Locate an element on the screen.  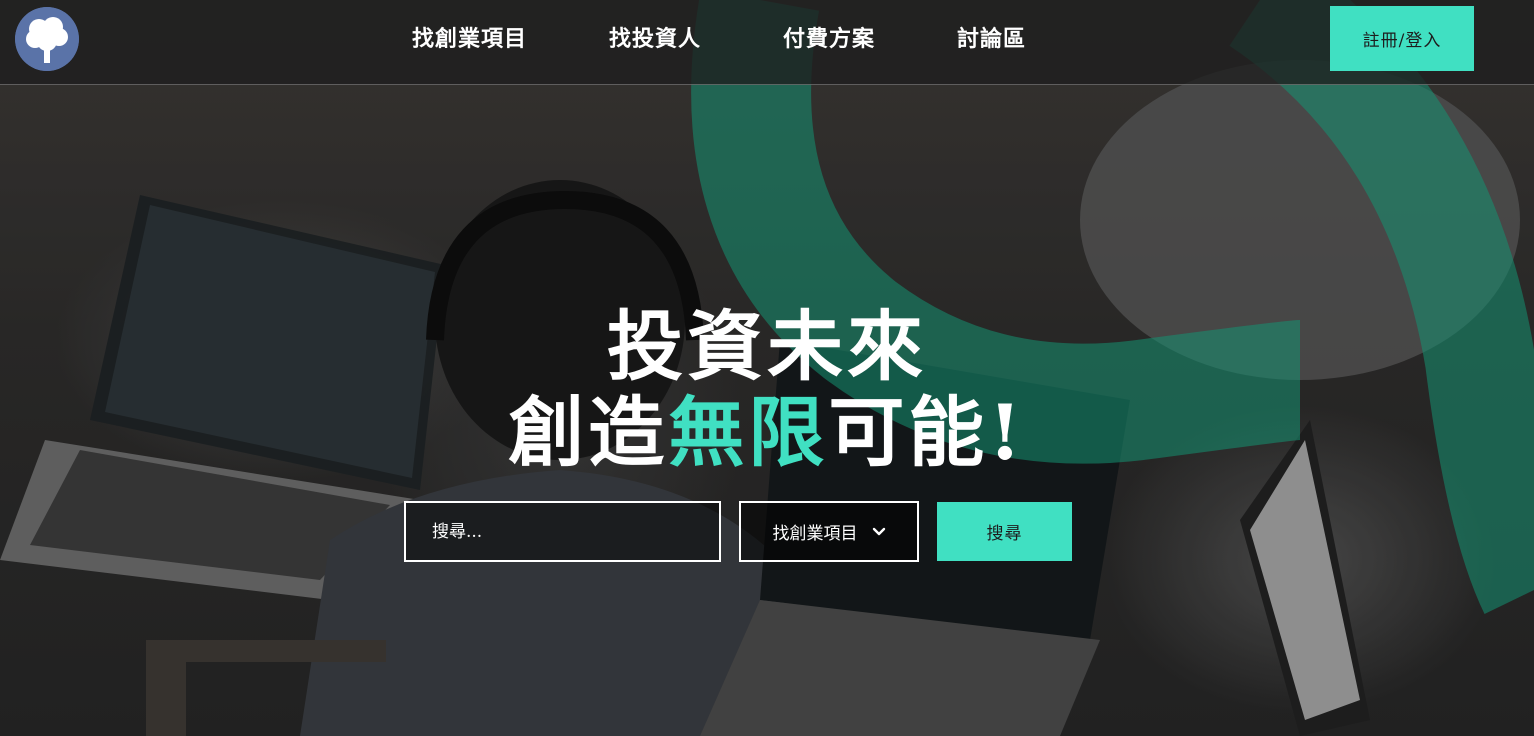
headline-suffix: 可能! is located at coordinates (927, 432).